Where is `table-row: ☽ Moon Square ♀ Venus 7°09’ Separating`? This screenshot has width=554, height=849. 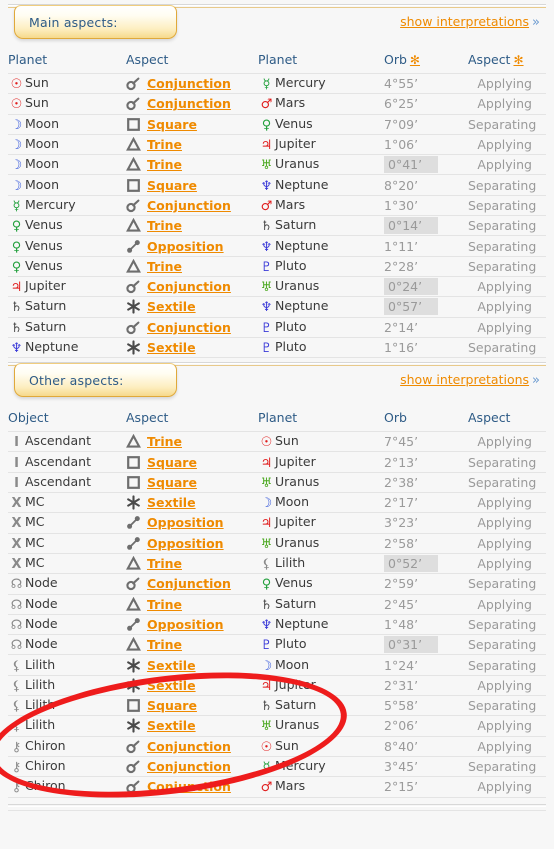
table-row: ☽ Moon Square ♀ Venus 7°09’ Separating is located at coordinates (277, 124).